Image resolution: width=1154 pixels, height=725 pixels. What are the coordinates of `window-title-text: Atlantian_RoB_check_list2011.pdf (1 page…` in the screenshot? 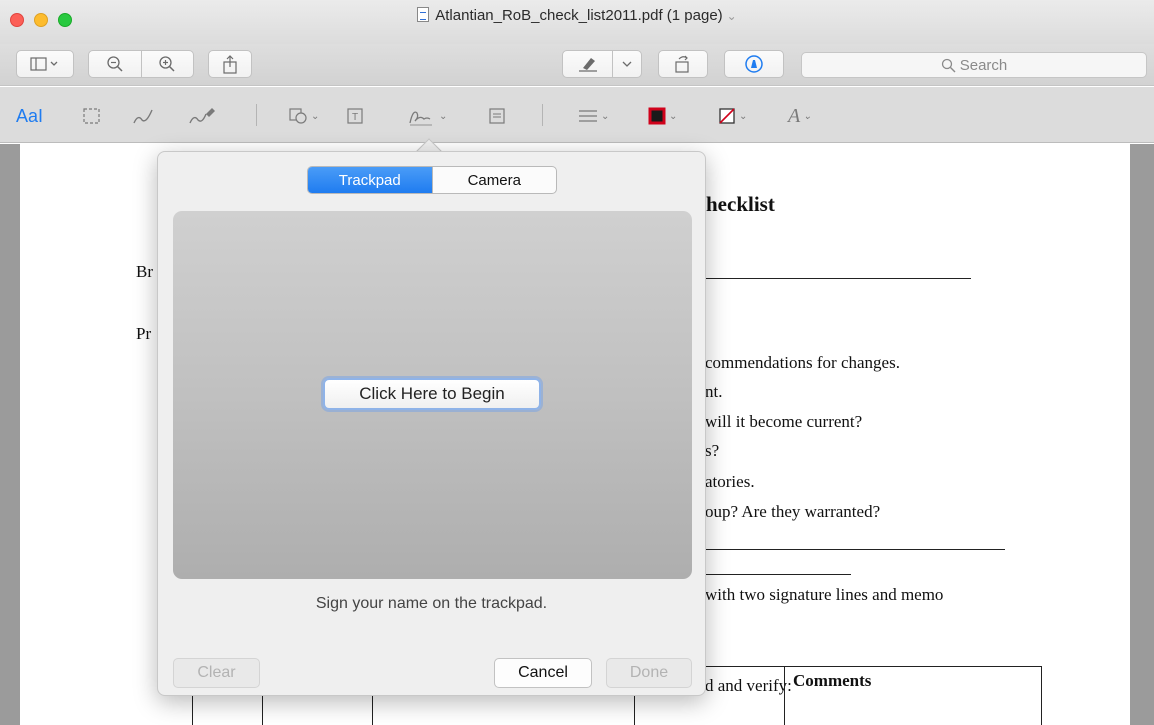 It's located at (579, 15).